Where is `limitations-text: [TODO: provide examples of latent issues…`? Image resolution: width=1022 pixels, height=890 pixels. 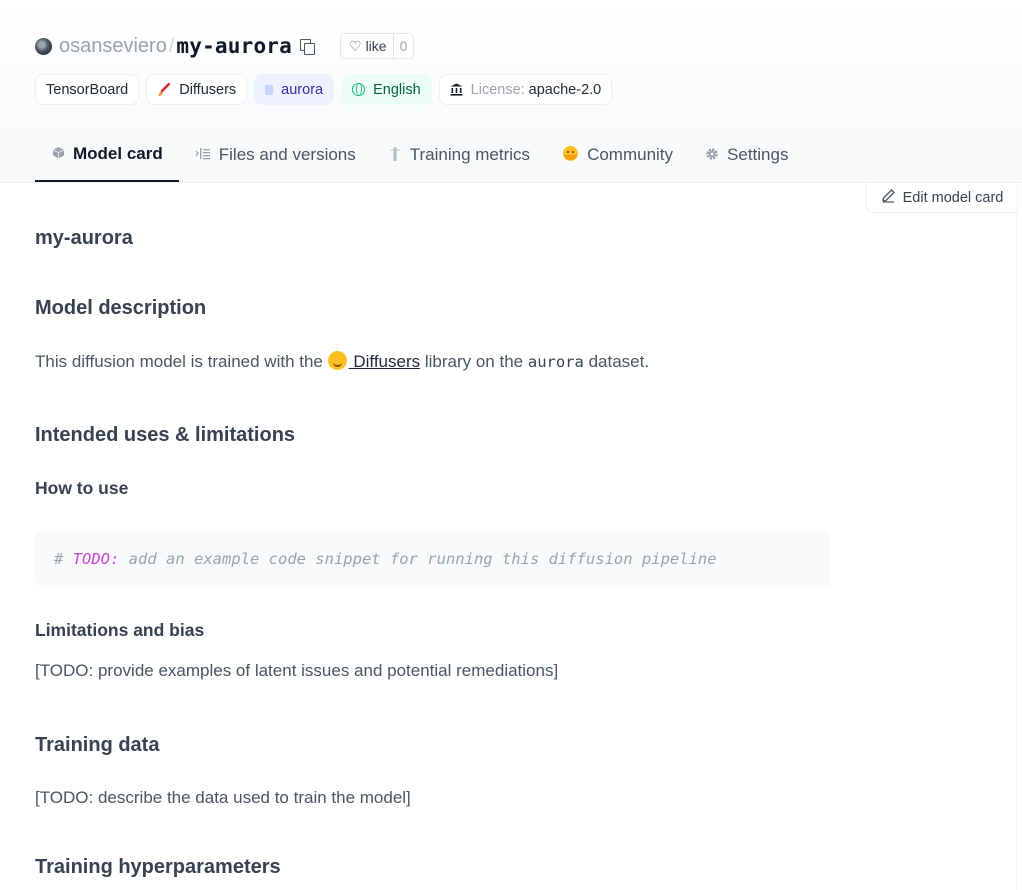
limitations-text: [TODO: provide examples of latent issues… is located at coordinates (297, 670).